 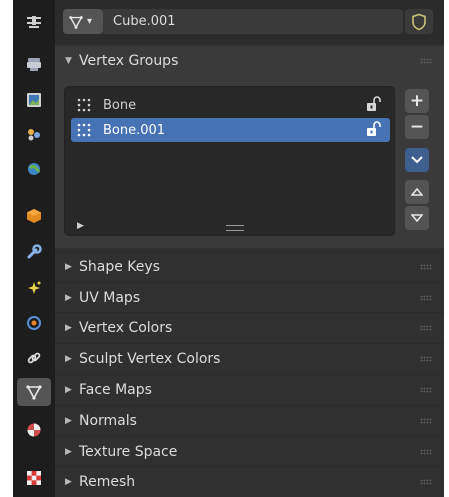 I want to click on minus-icon: −, so click(x=417, y=127).